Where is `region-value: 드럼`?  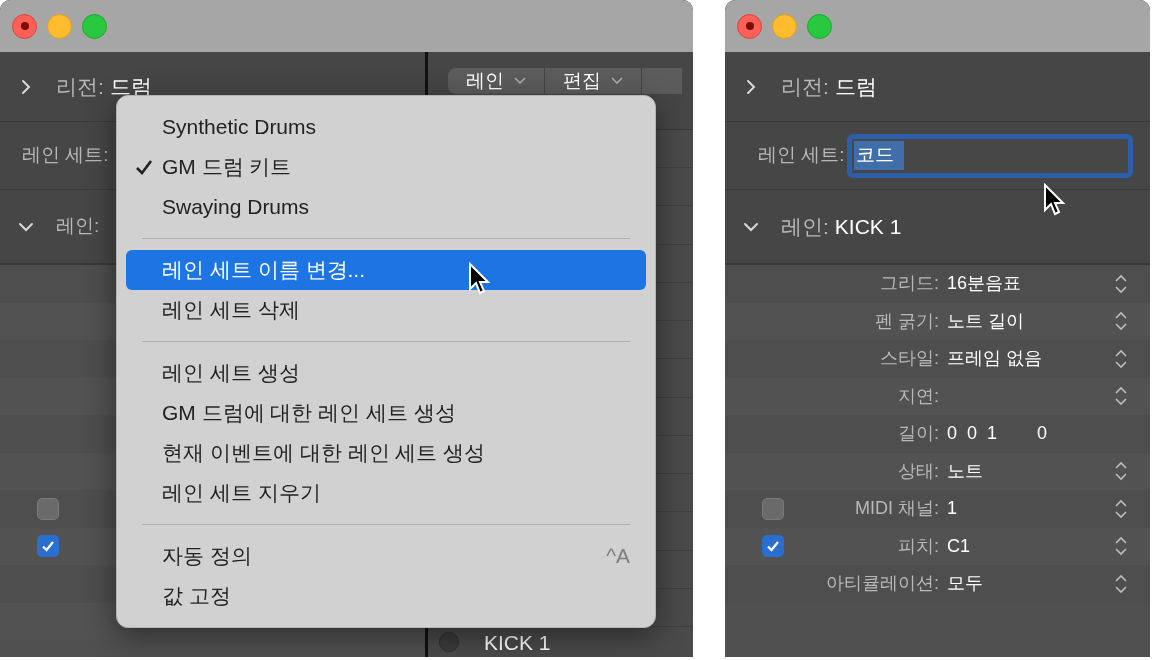
region-value: 드럼 is located at coordinates (855, 86).